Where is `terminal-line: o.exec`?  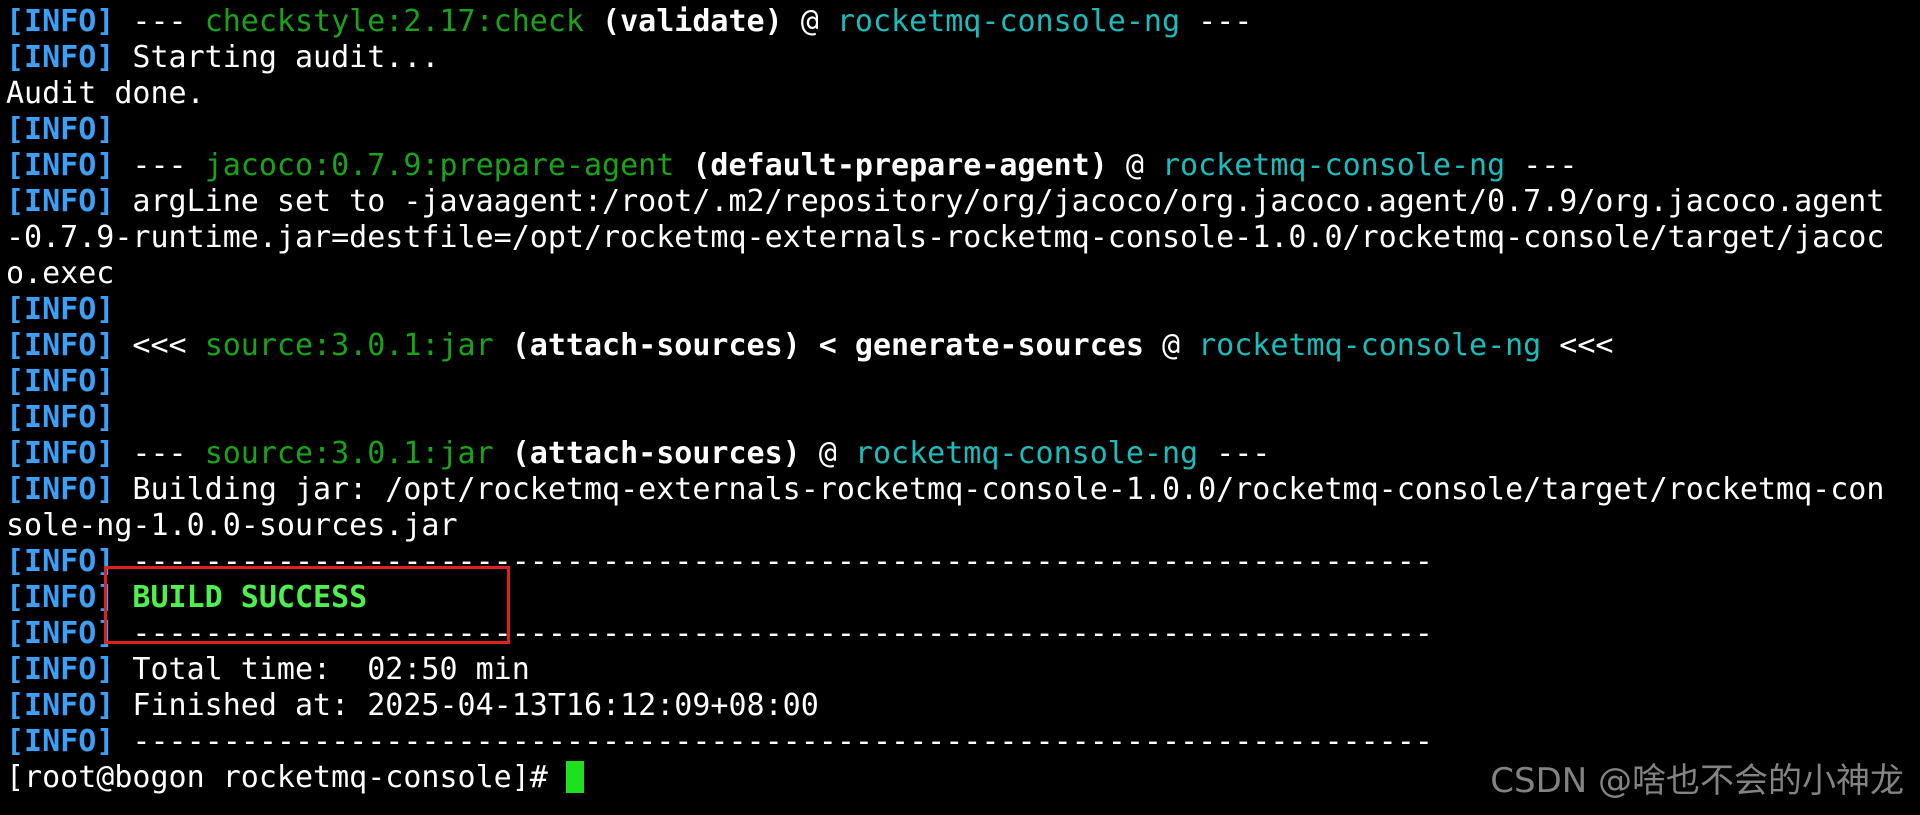 terminal-line: o.exec is located at coordinates (963, 274).